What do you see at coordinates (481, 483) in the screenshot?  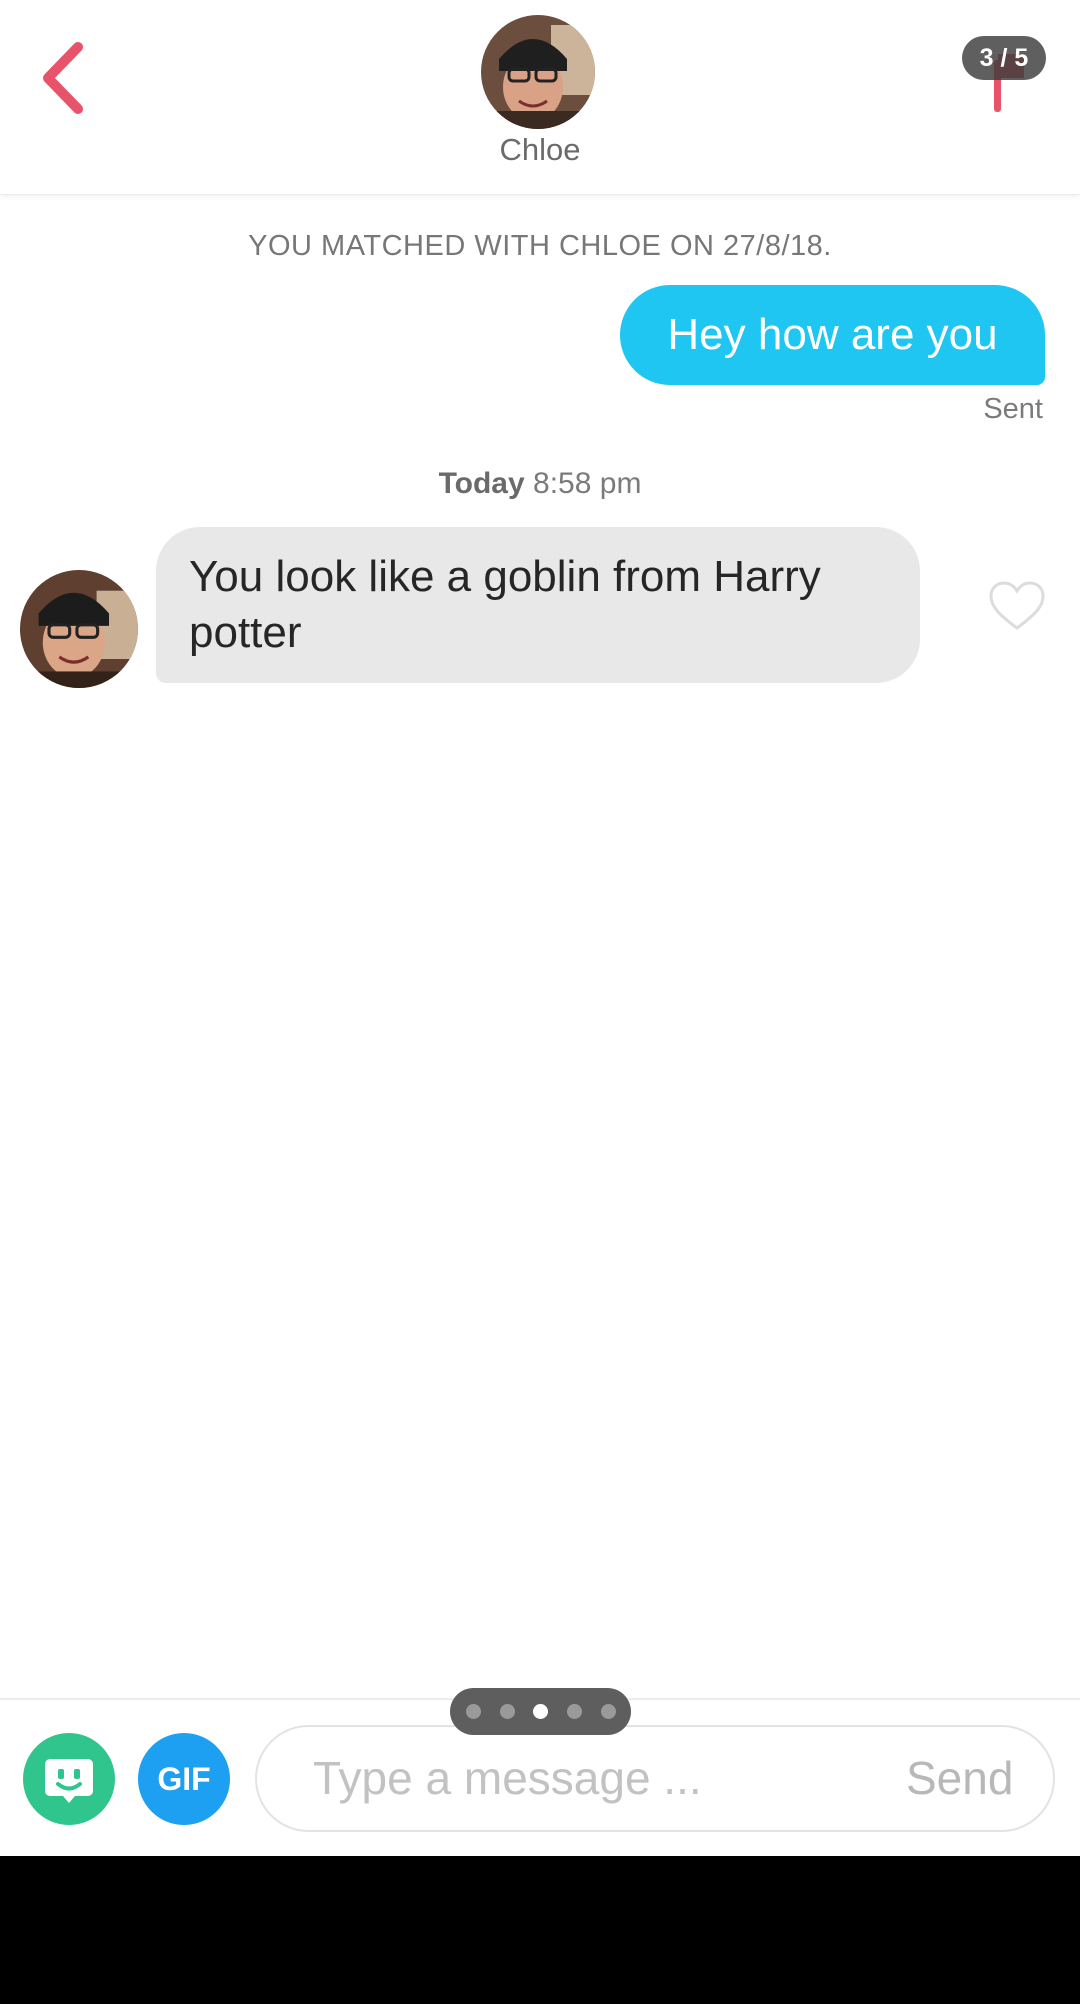 I see `timestamp-day: Today` at bounding box center [481, 483].